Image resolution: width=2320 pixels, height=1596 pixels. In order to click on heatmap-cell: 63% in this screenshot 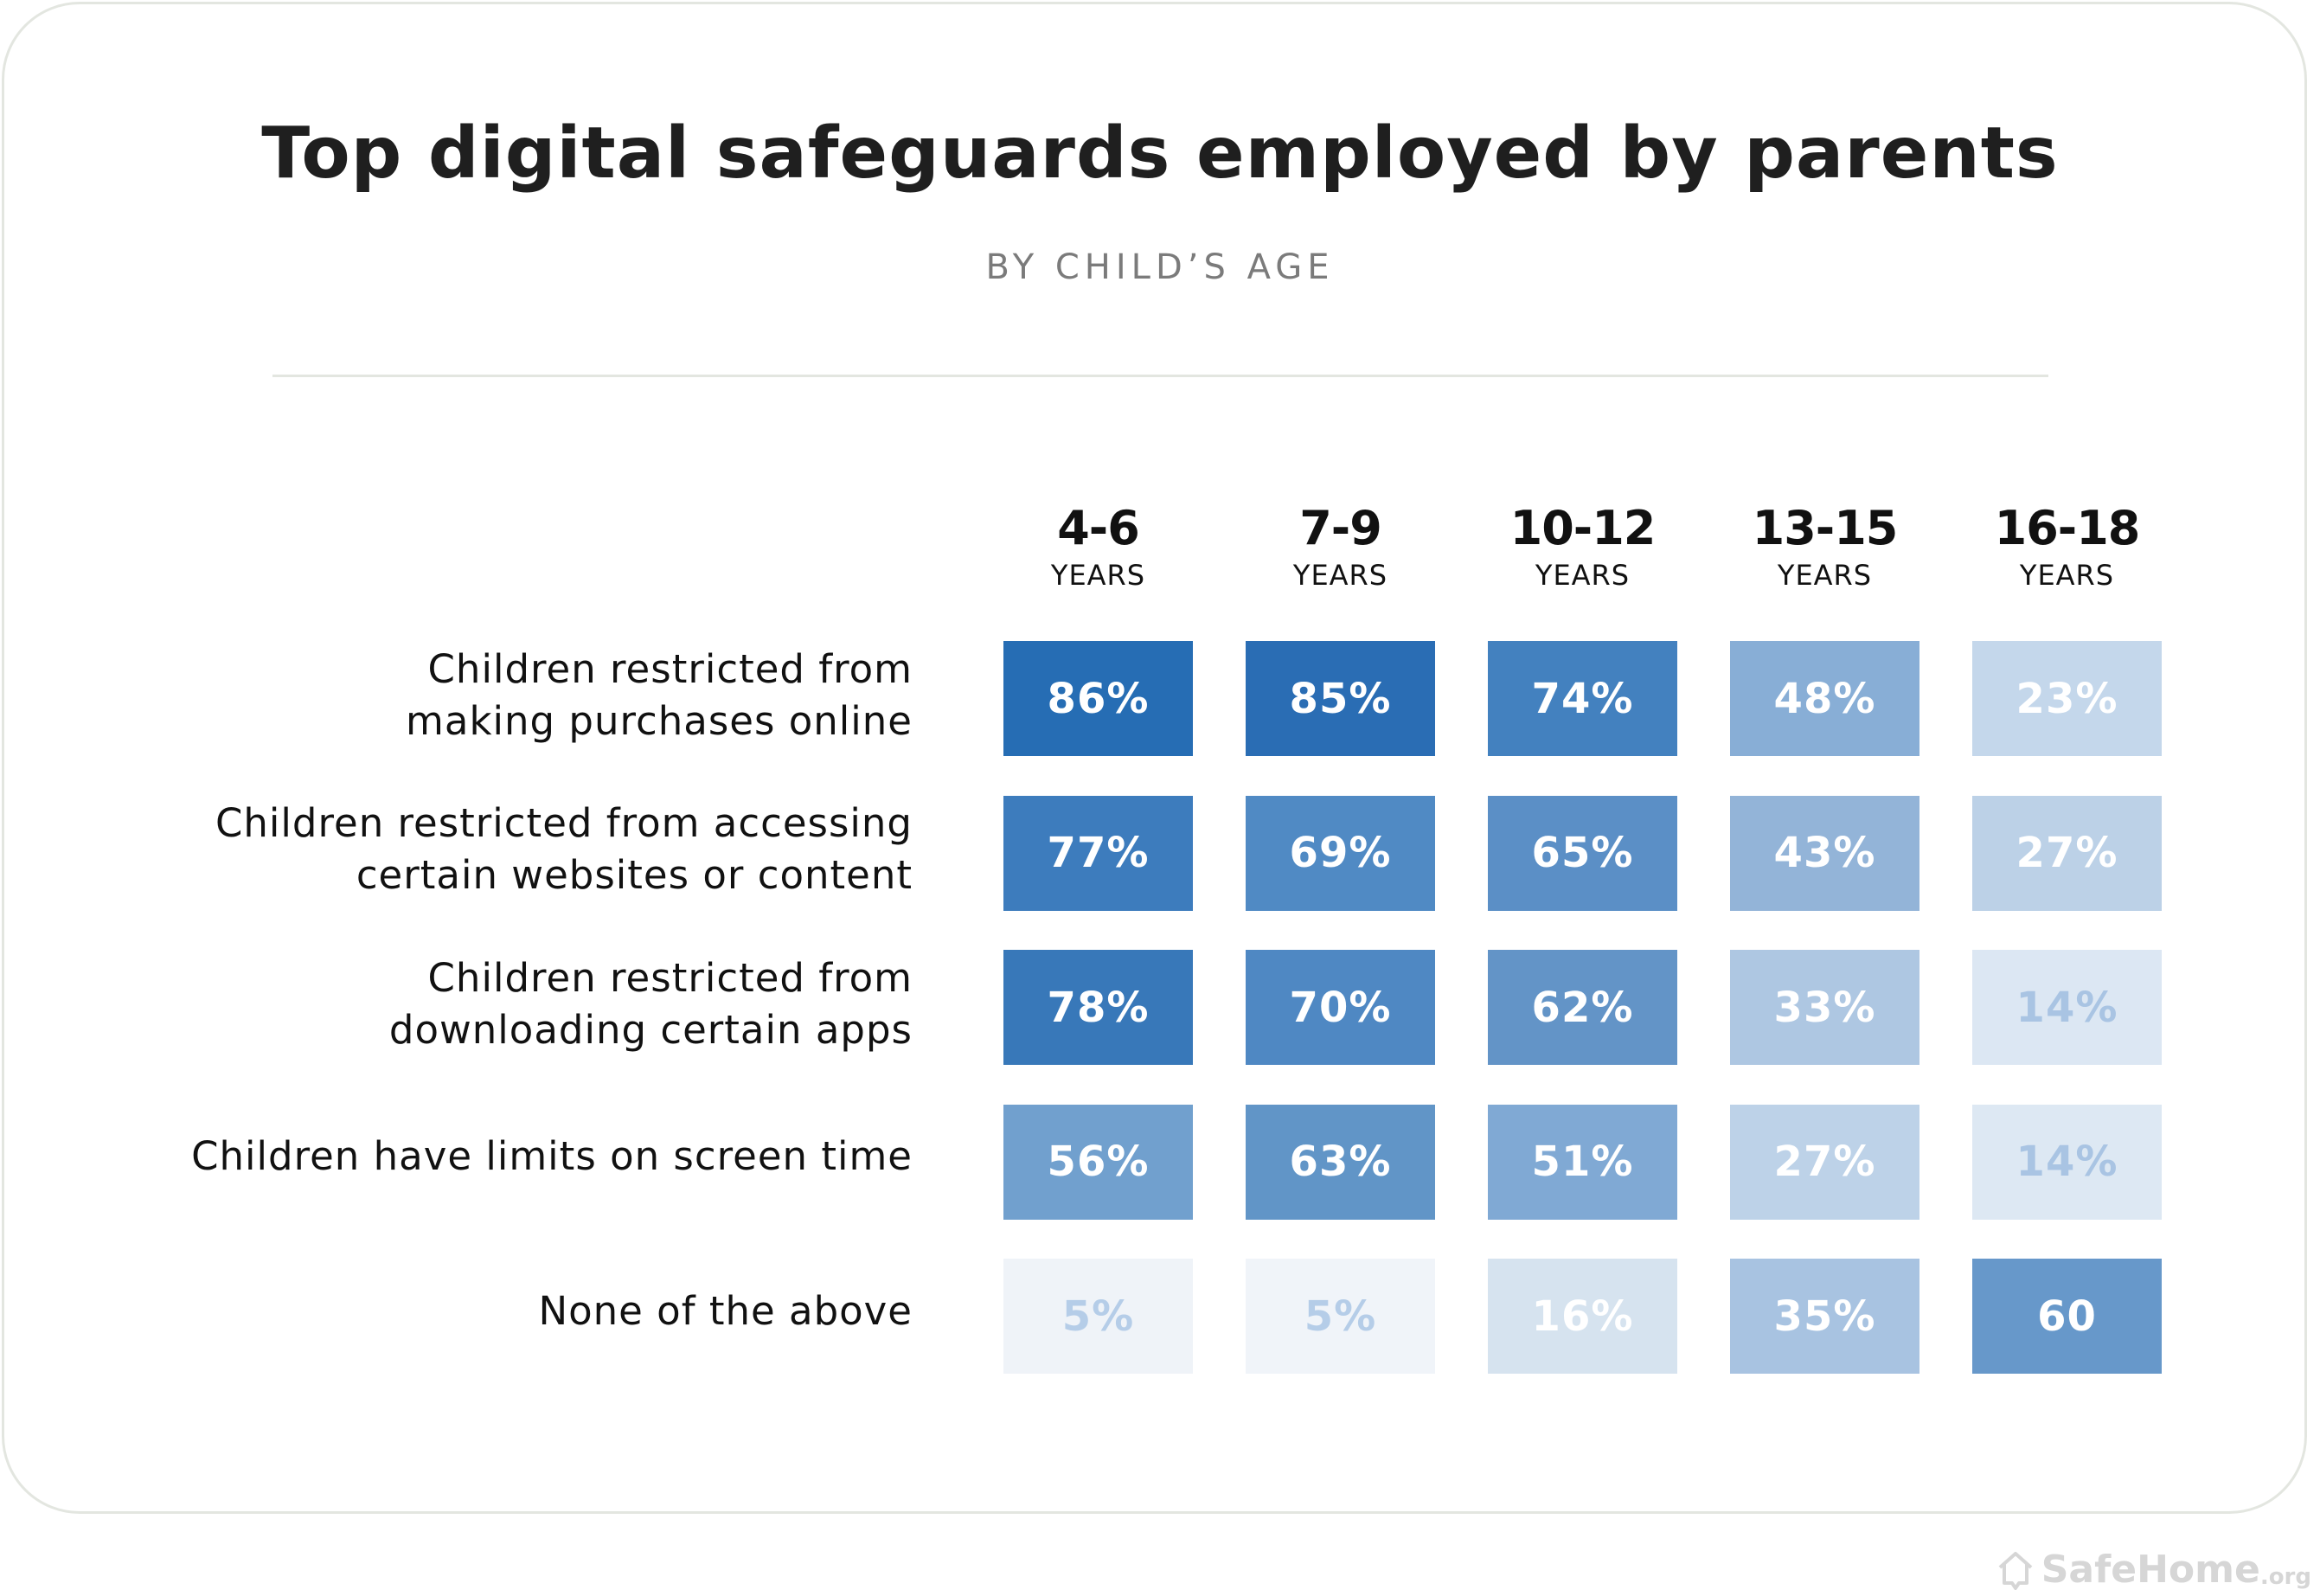, I will do `click(1340, 1162)`.